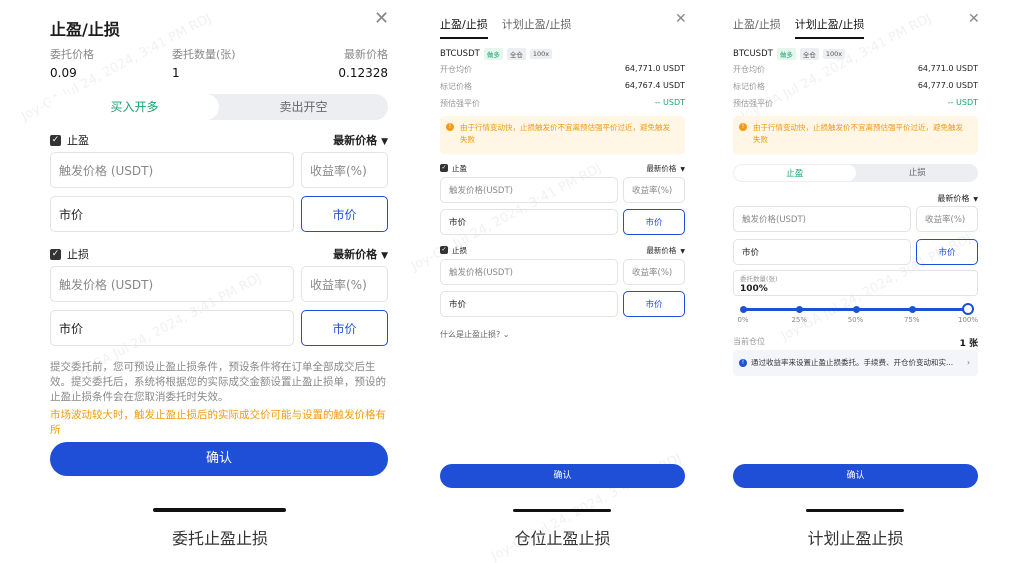  I want to click on take-profit-row: ✓ 止盈 最新价格 ▼, so click(562, 168).